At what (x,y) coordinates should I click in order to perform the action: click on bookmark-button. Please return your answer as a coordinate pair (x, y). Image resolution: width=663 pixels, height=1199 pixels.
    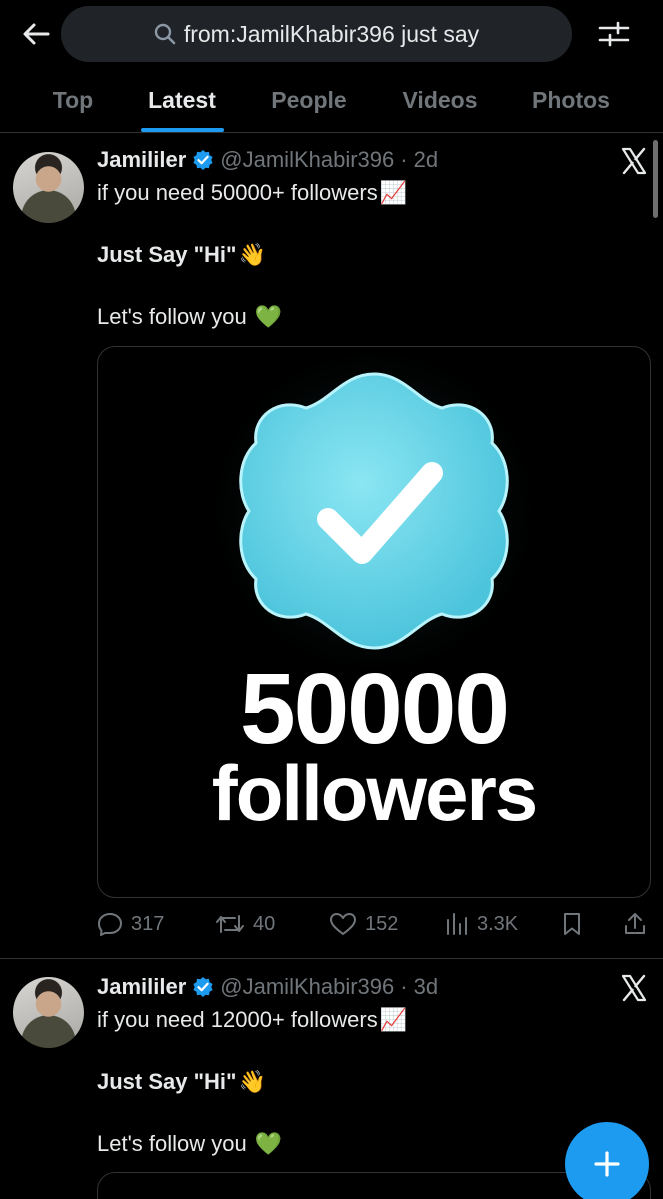
    Looking at the image, I should click on (572, 924).